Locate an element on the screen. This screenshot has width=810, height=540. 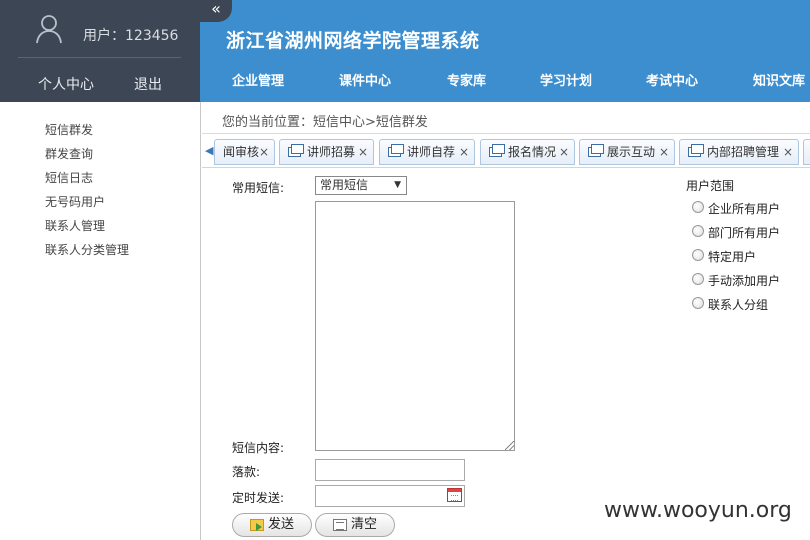
clear-button: 清空 is located at coordinates (355, 525).